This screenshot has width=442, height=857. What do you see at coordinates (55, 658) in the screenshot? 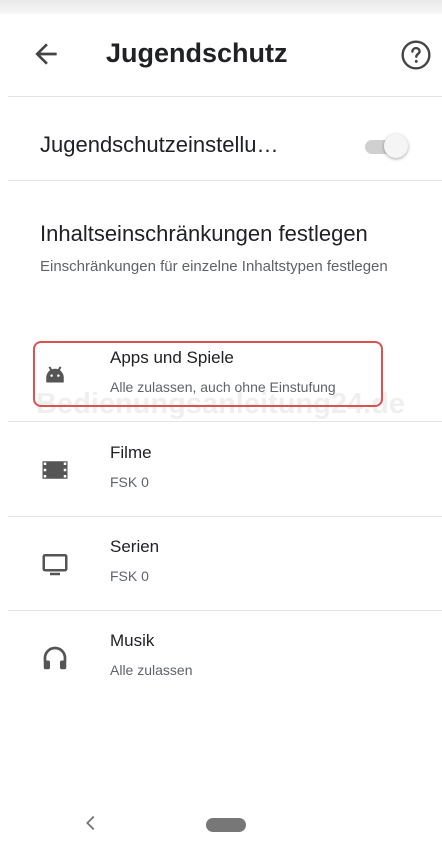
I see `headphones-icon` at bounding box center [55, 658].